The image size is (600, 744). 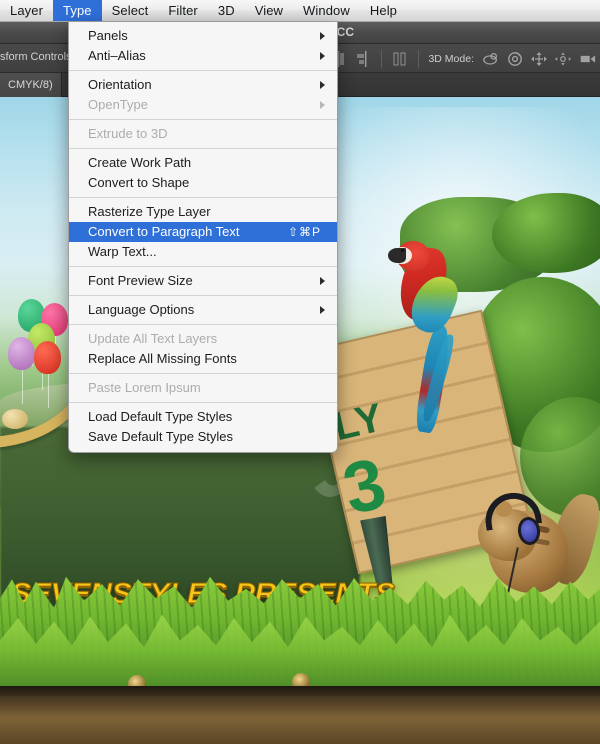 What do you see at coordinates (587, 58) in the screenshot?
I see `scale-3d-icon` at bounding box center [587, 58].